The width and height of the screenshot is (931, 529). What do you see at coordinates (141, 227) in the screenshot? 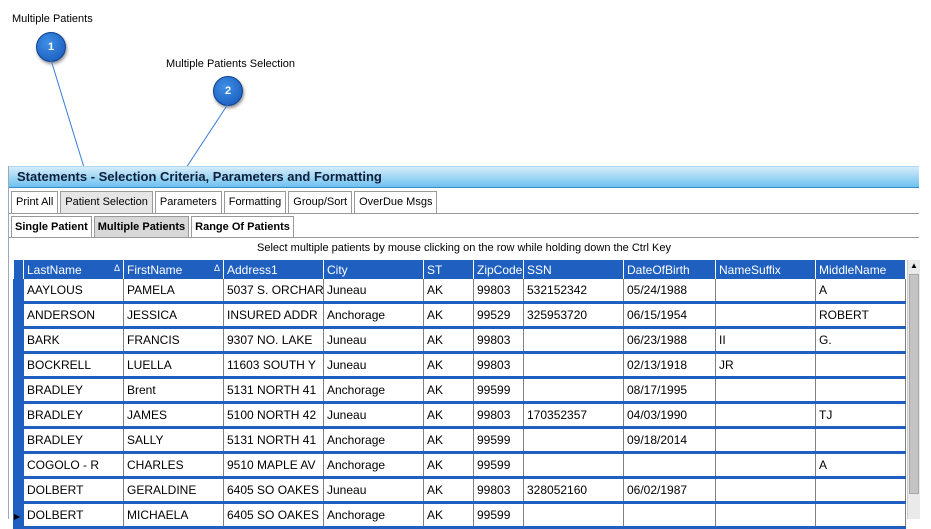
I see `subtab-multiple-patients: Multiple Patients` at bounding box center [141, 227].